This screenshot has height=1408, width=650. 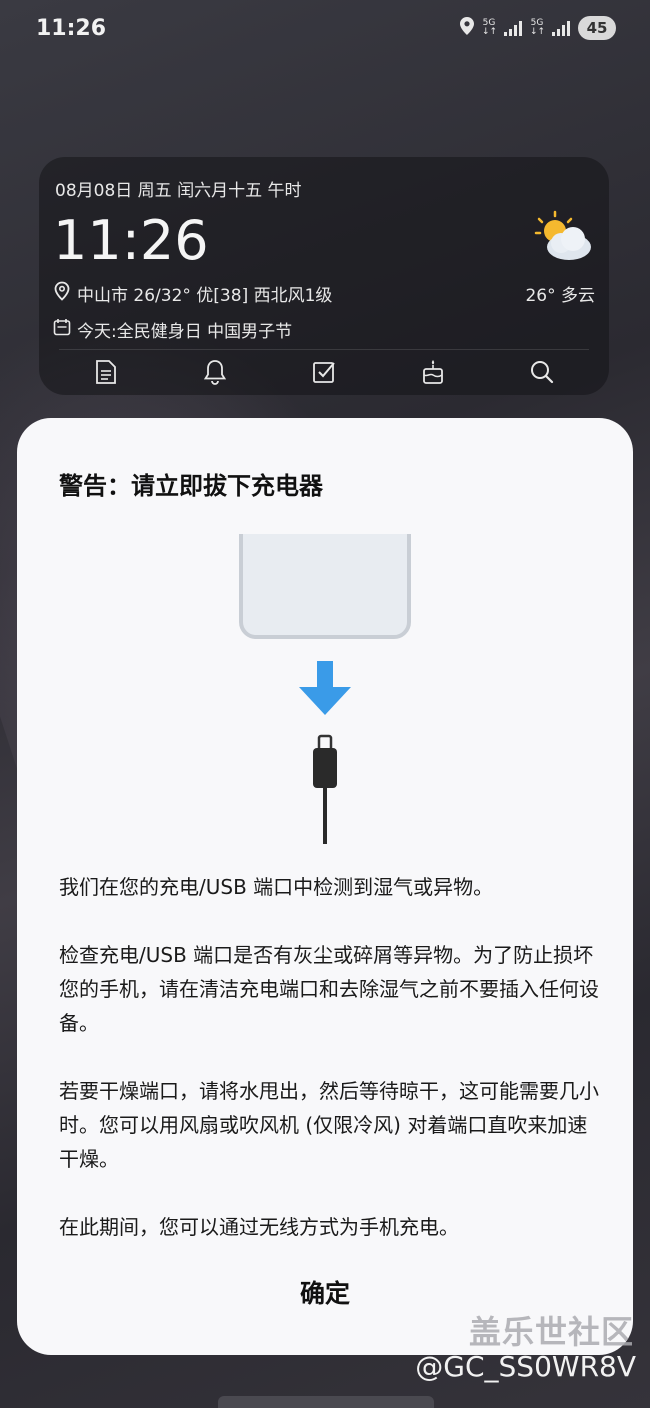 I want to click on partly-cloudy-icon, so click(x=563, y=237).